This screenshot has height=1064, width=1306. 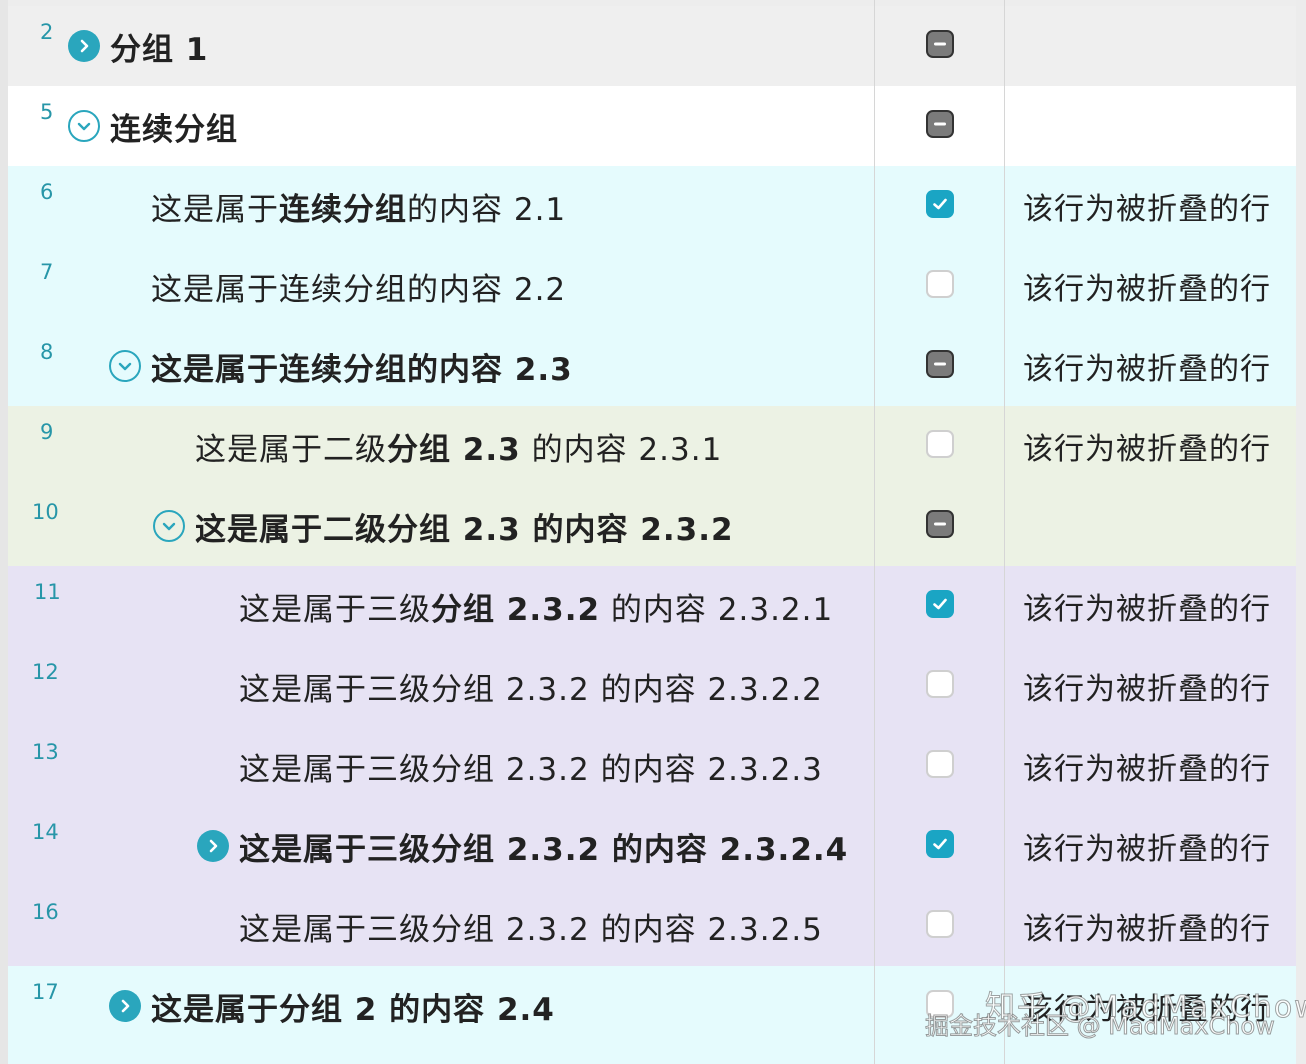 What do you see at coordinates (531, 929) in the screenshot?
I see `row-title-text: 这是属于三级分组 2.3.2 的内容 2.3.2.5` at bounding box center [531, 929].